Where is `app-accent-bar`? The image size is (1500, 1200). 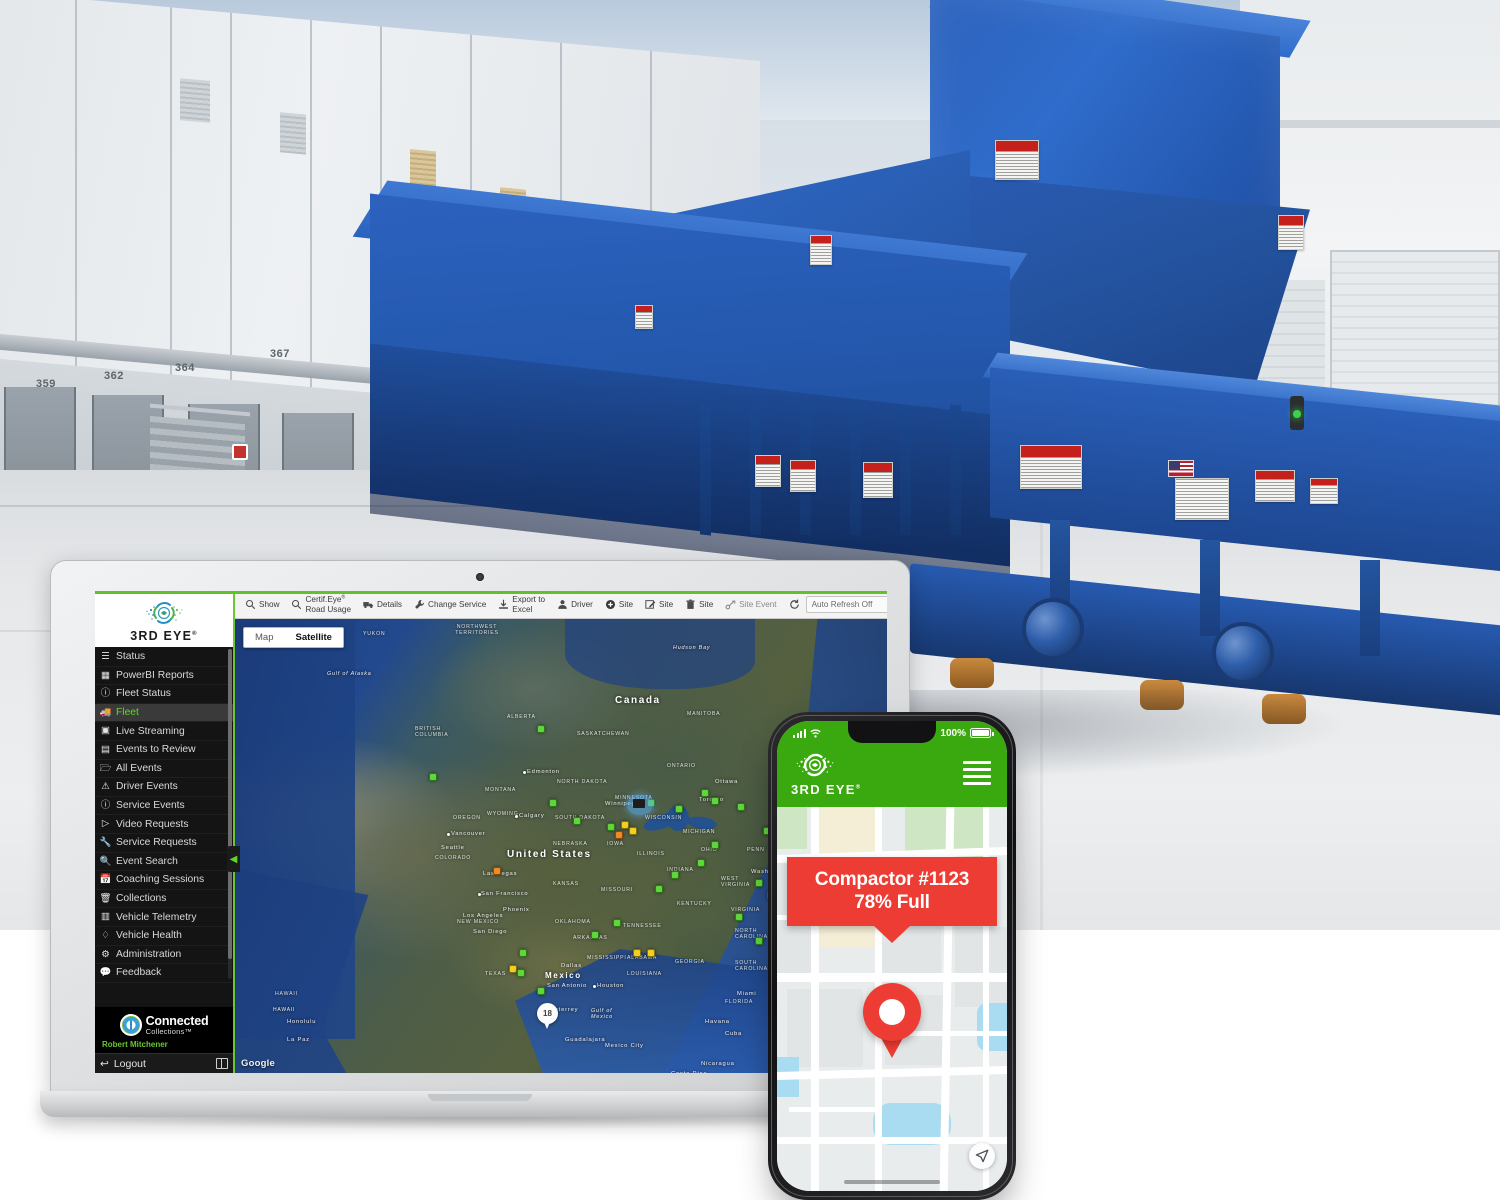
app-accent-bar is located at coordinates (491, 592).